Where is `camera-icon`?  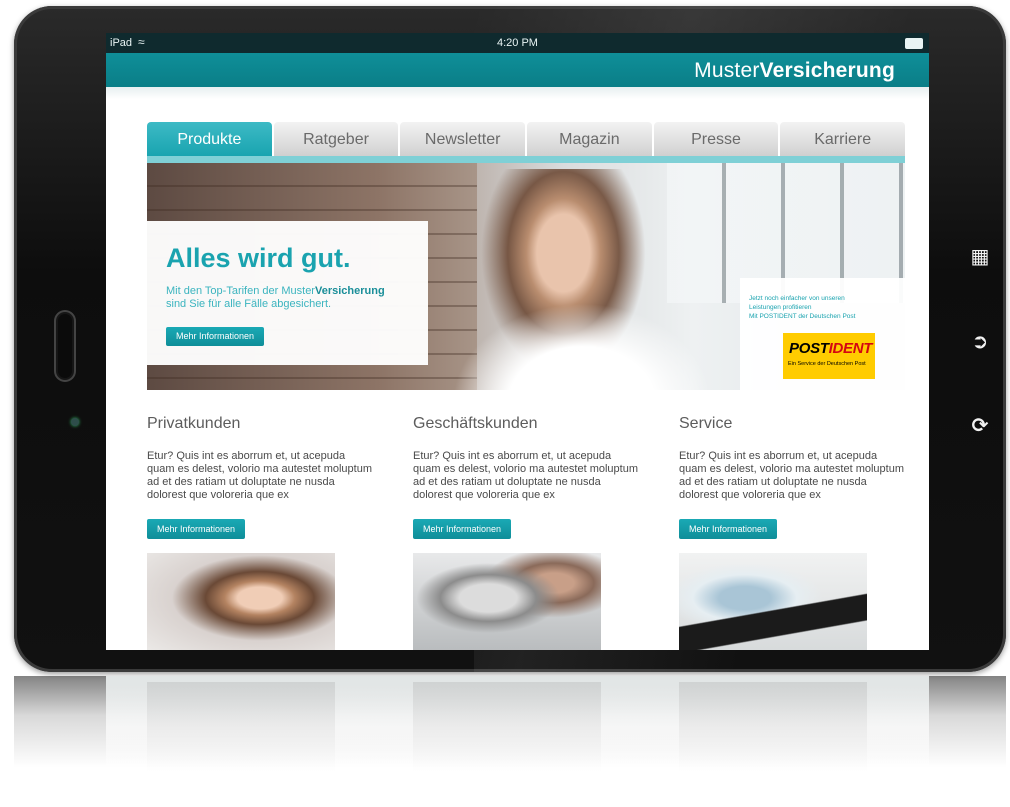
camera-icon is located at coordinates (75, 422).